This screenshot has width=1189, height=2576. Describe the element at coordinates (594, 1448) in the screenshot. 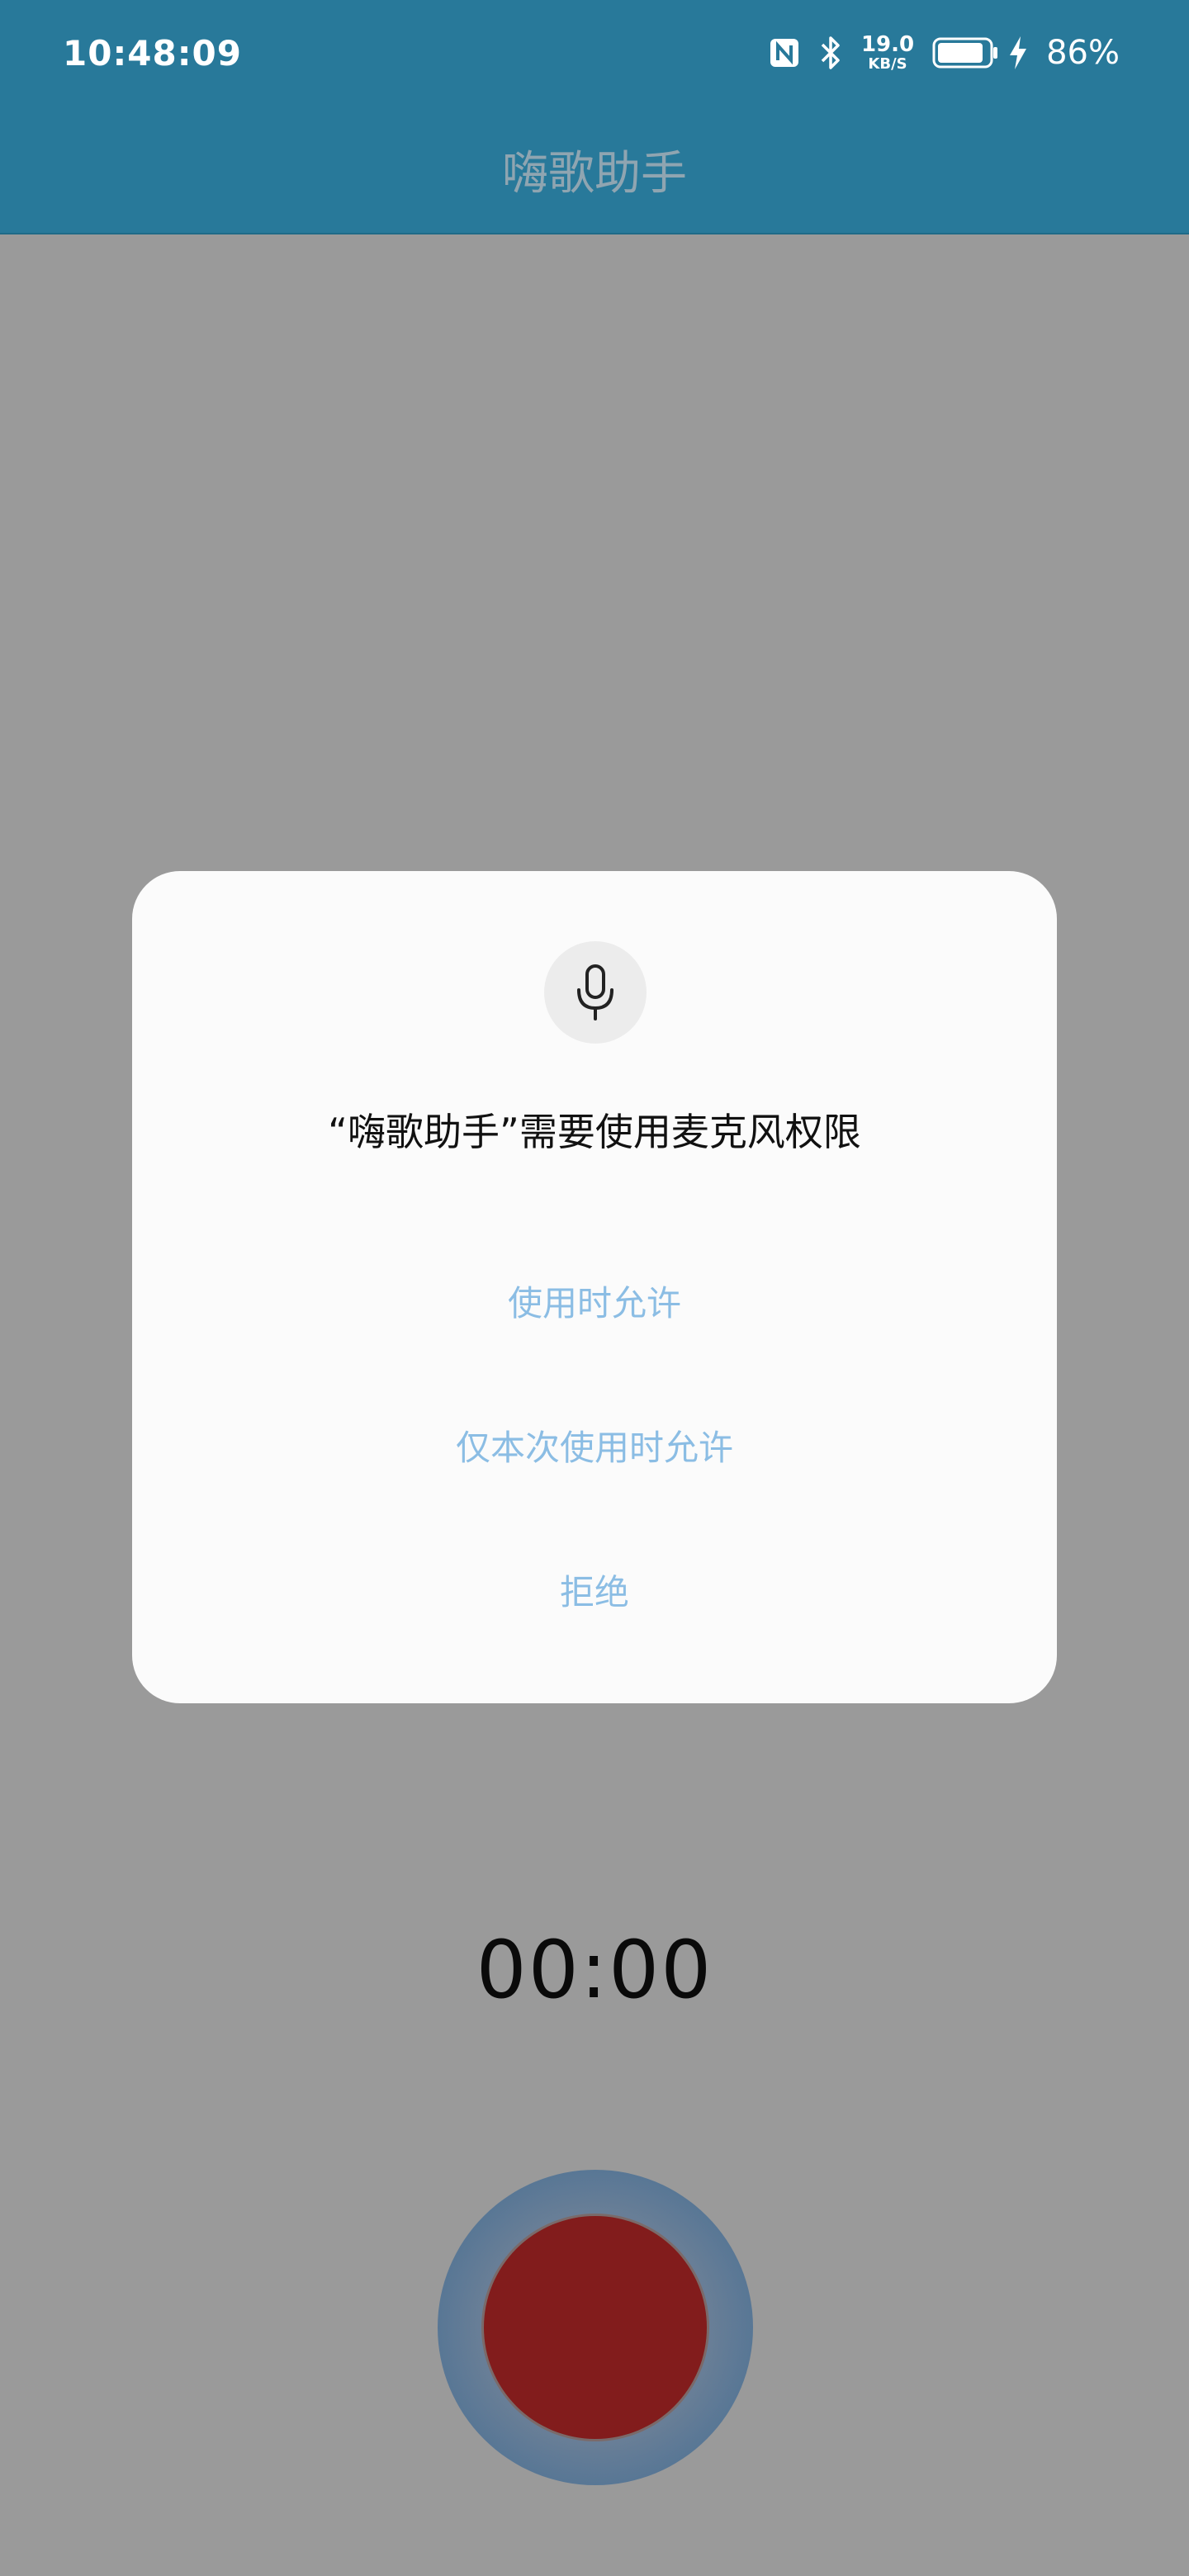

I see `allow-this-time-button: 仅本次使用时允许` at that location.